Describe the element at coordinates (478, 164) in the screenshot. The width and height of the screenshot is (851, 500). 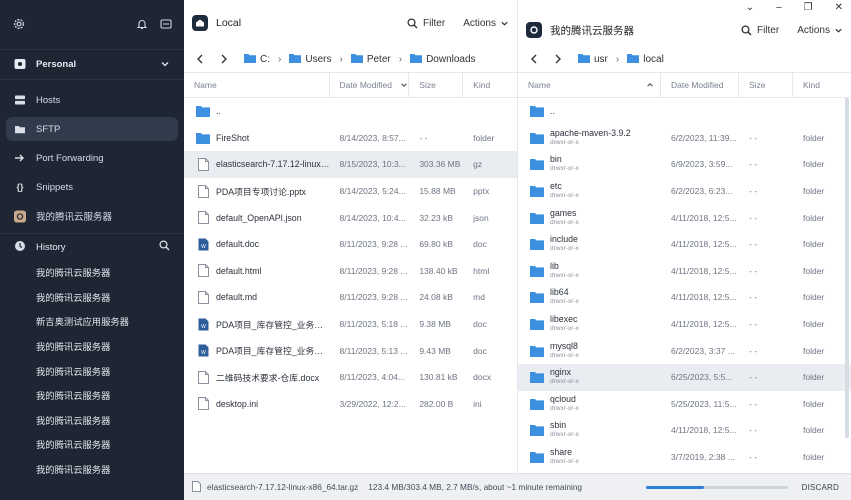
I see `kind-cell: gz` at that location.